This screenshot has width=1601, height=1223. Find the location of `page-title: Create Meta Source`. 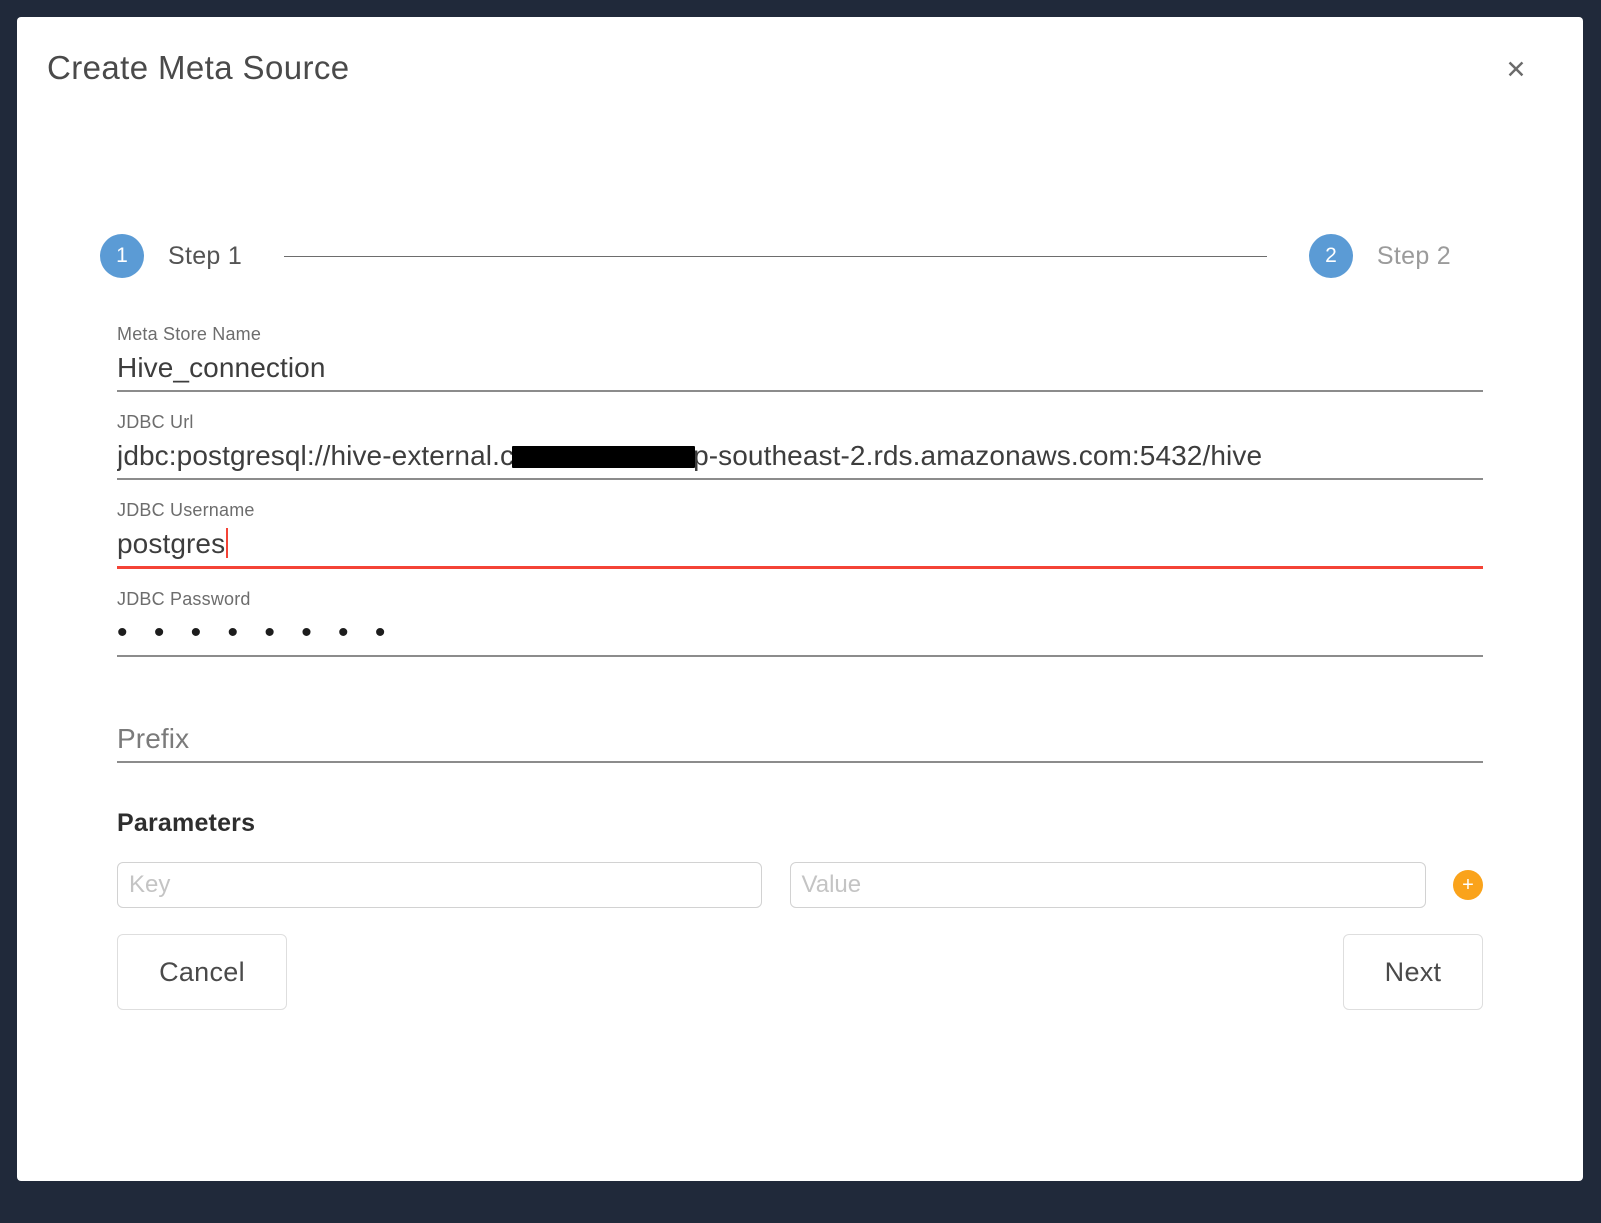

page-title: Create Meta Source is located at coordinates (198, 67).